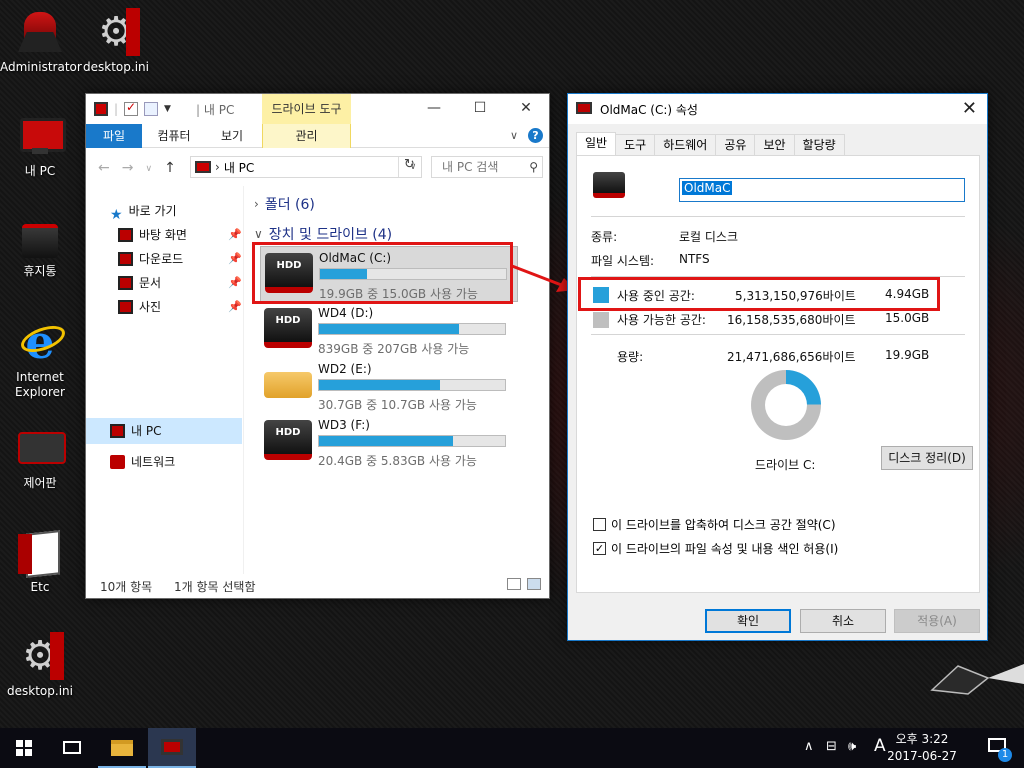  I want to click on navigation-buttons: ← → ∨ ↑, so click(137, 169).